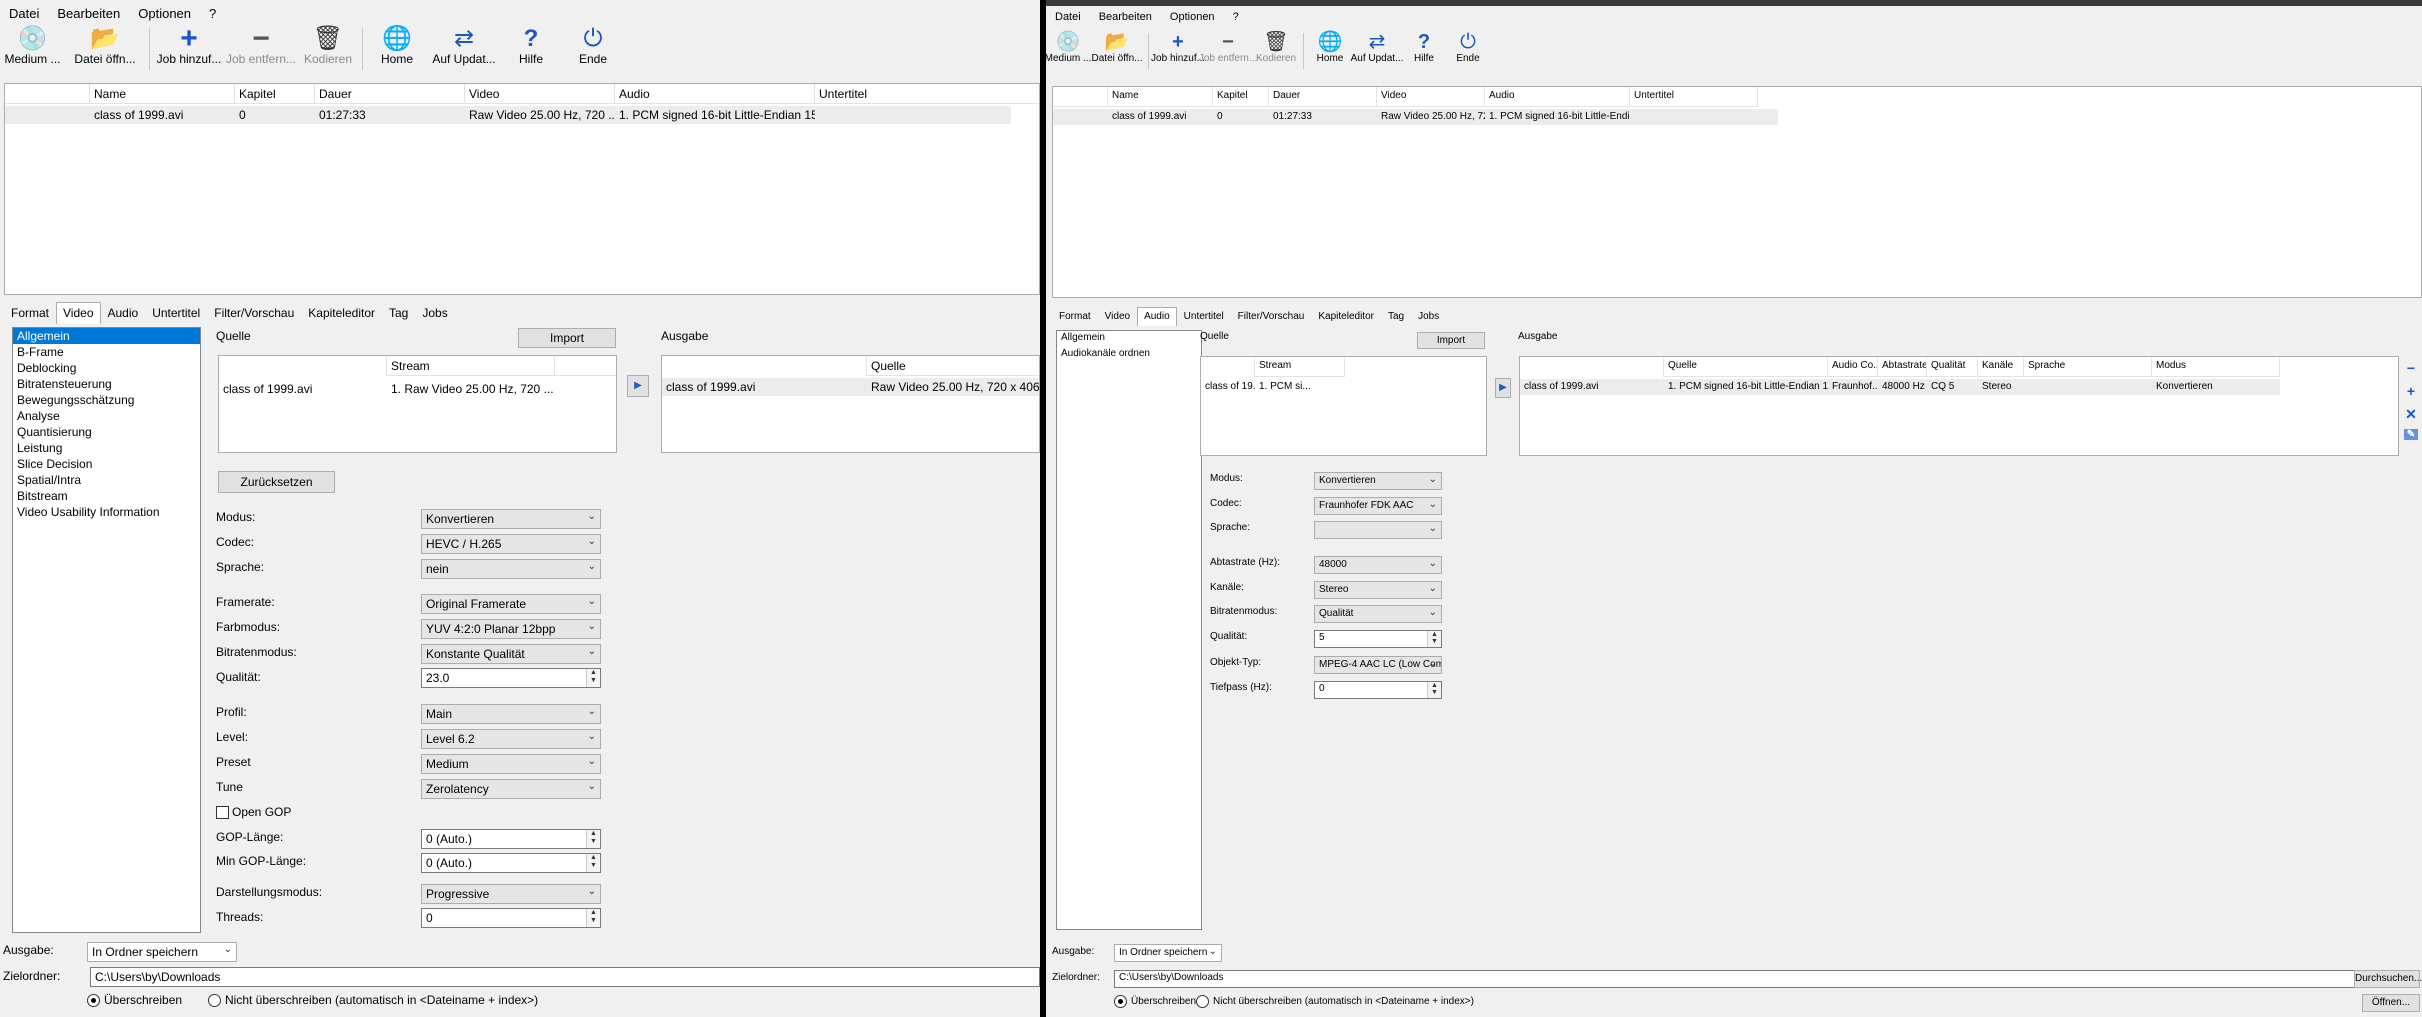  Describe the element at coordinates (1378, 614) in the screenshot. I see `bitrate-mode-select: Qualität ⌄` at that location.